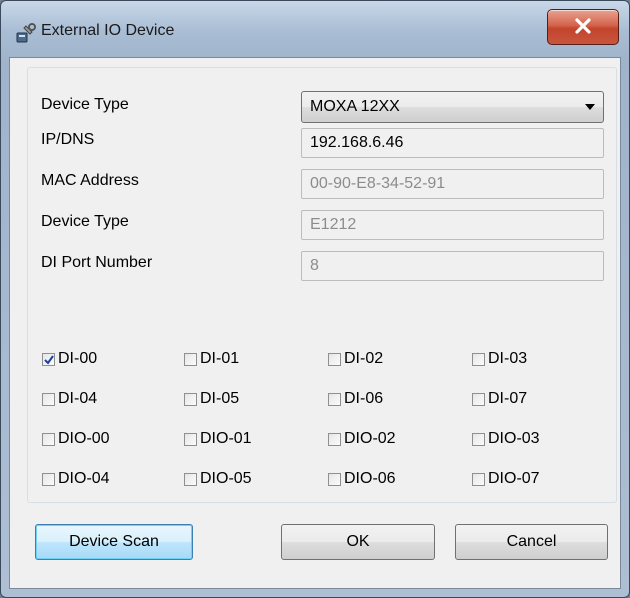 The image size is (630, 598). I want to click on checkbox-dio-03: DIO-03, so click(506, 439).